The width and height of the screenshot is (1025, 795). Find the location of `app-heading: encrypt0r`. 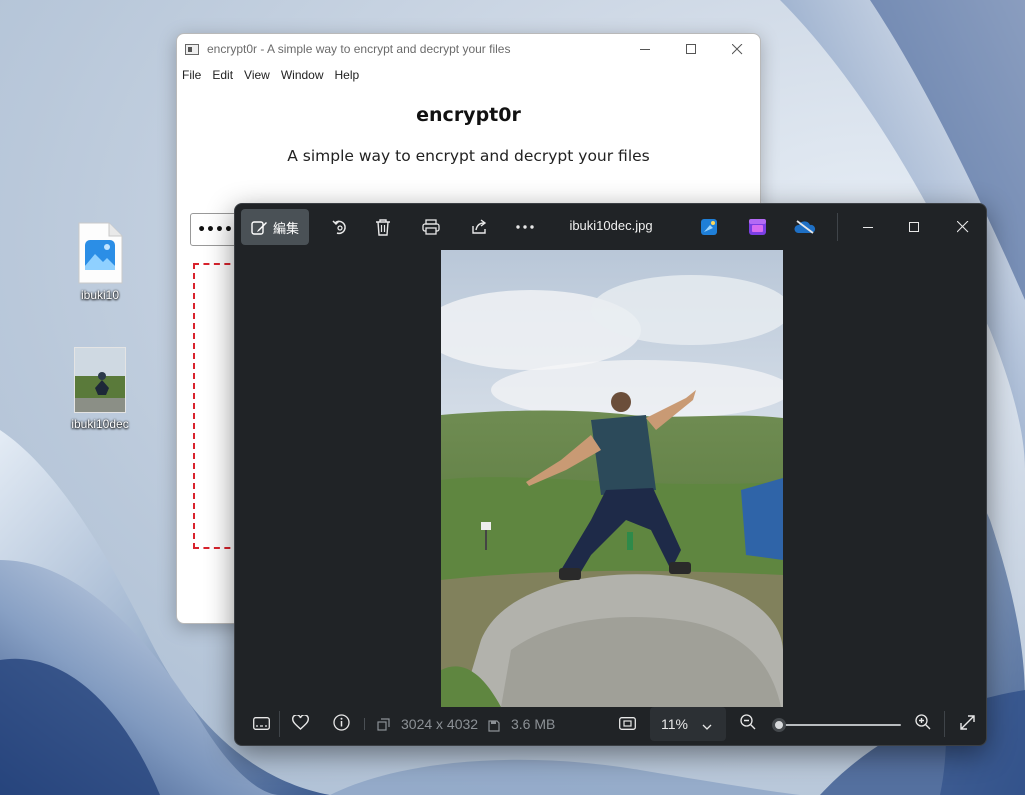

app-heading: encrypt0r is located at coordinates (468, 115).